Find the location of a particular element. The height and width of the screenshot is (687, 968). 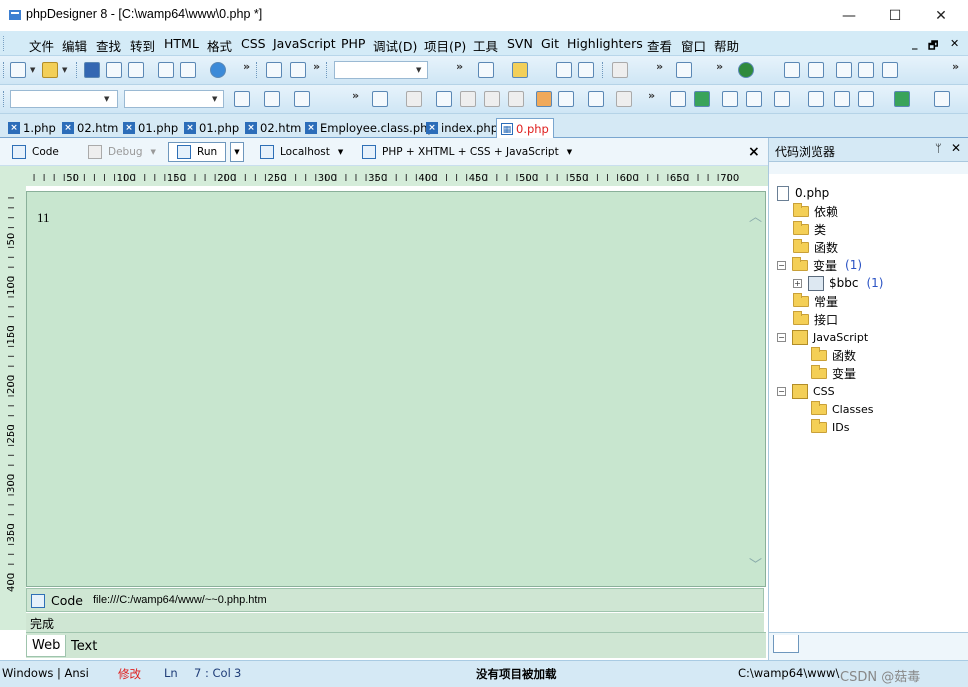

code-button: Code is located at coordinates (35, 152).